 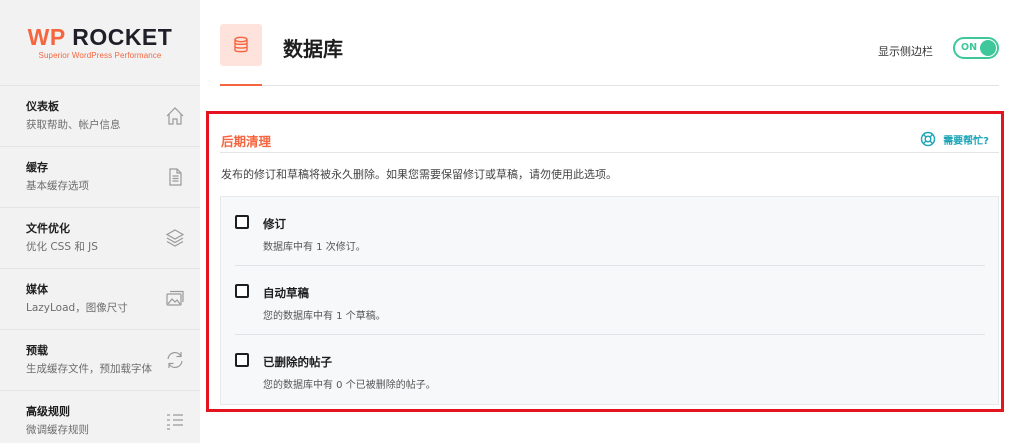 I want to click on revisions-checkbox, so click(x=242, y=222).